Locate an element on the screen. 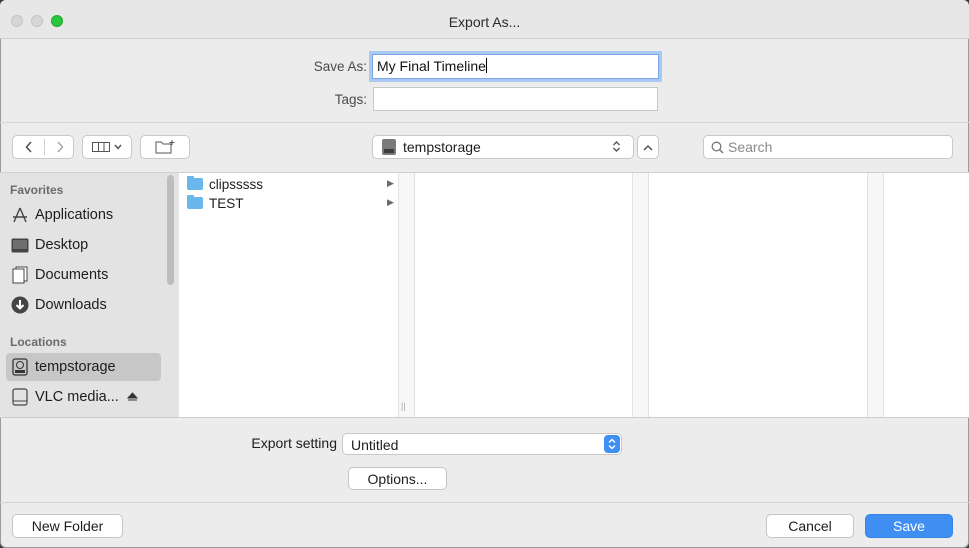  list-item: TEST is located at coordinates (215, 203).